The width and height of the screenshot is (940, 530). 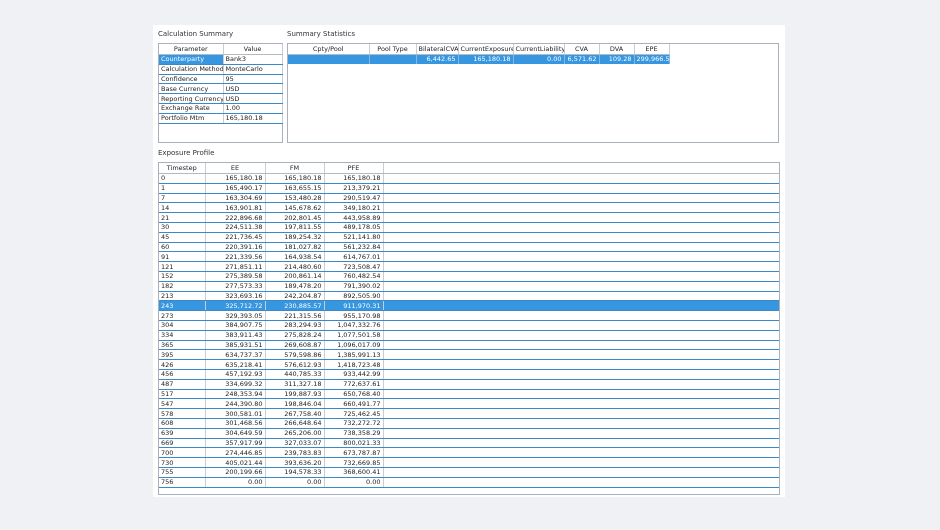 I want to click on exposure-value-cell: 383,911.43, so click(x=235, y=335).